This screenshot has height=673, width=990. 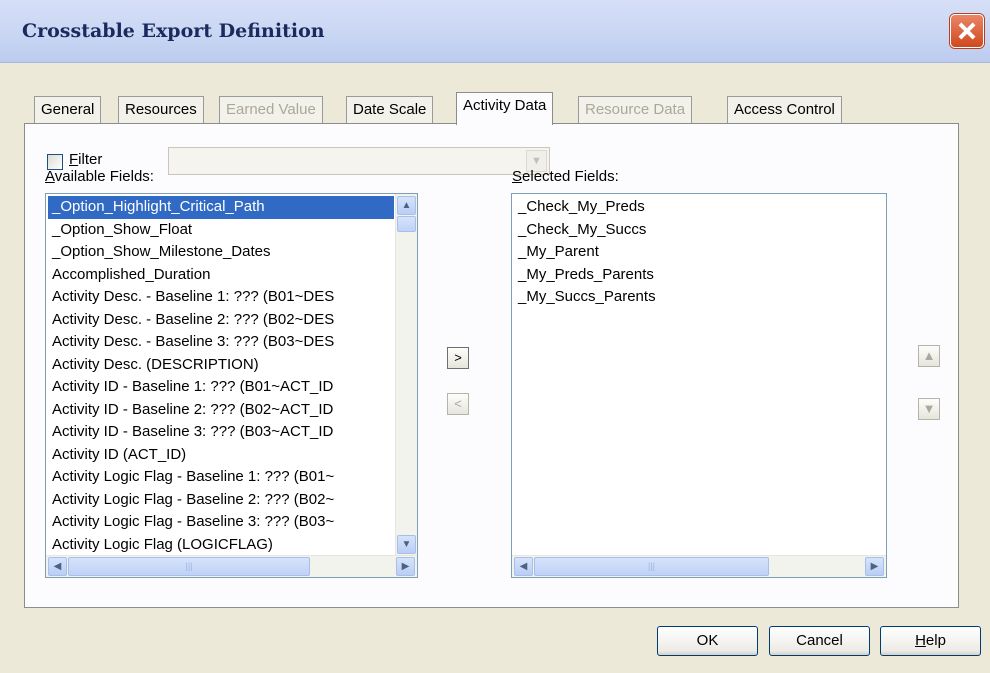 I want to click on selected-list-item: _My_Succs_Parents, so click(x=699, y=297).